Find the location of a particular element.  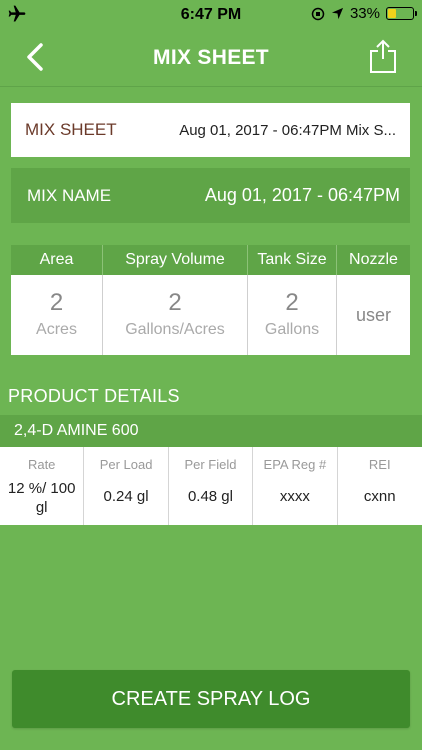

per-field-header: Per Field is located at coordinates (210, 464).